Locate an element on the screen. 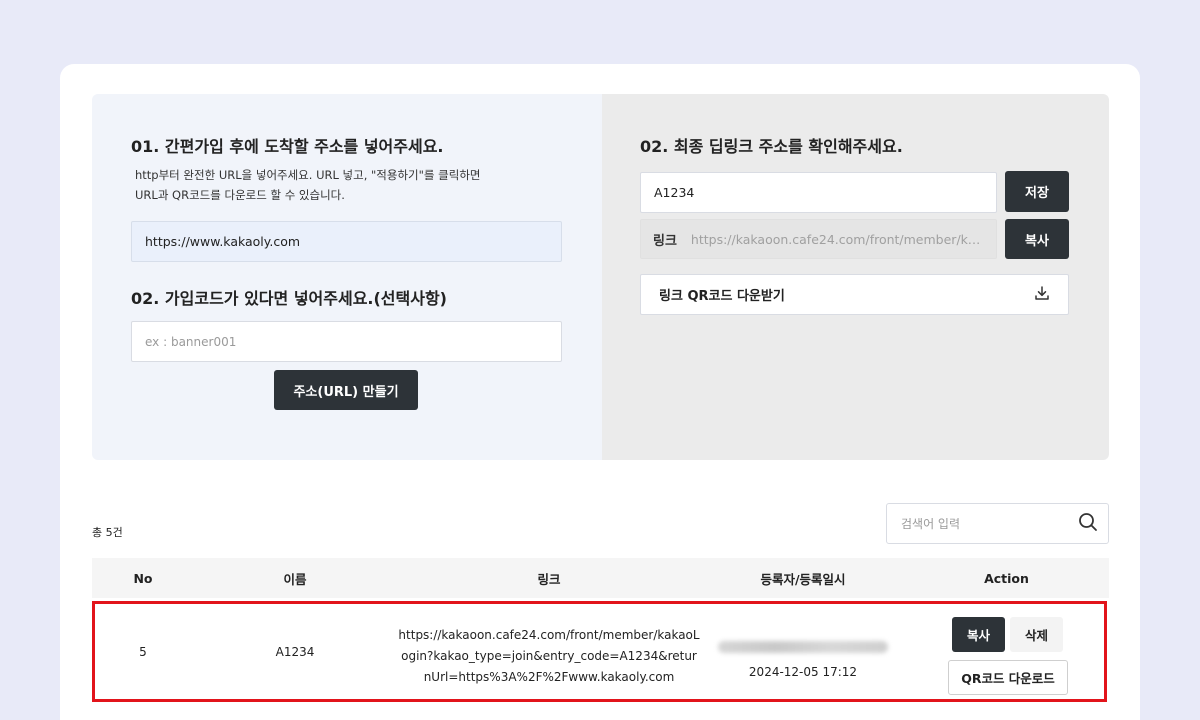 This screenshot has width=1200, height=720. make-url-button: 주소(URL) 만들기 is located at coordinates (346, 390).